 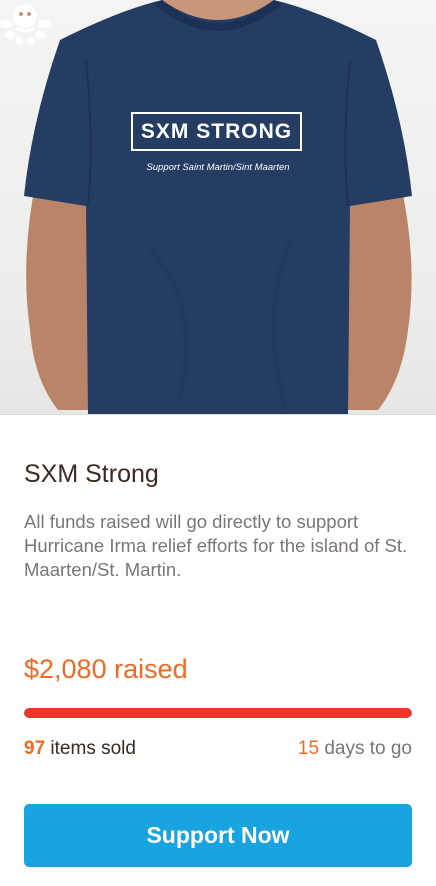 I want to click on shirt-logo-text: SXM STRONG, so click(x=216, y=131).